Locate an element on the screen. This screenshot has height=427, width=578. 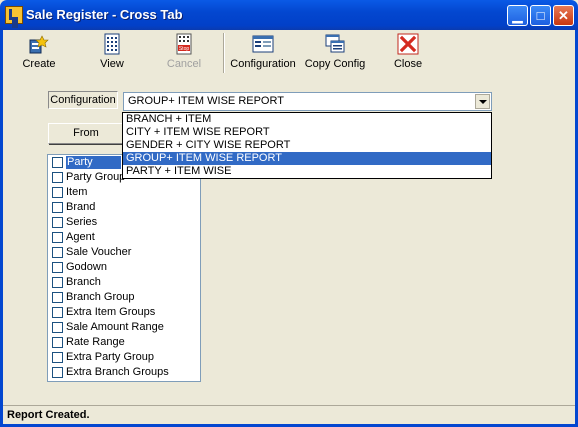
configuration-field-label: Configuration is located at coordinates (83, 100).